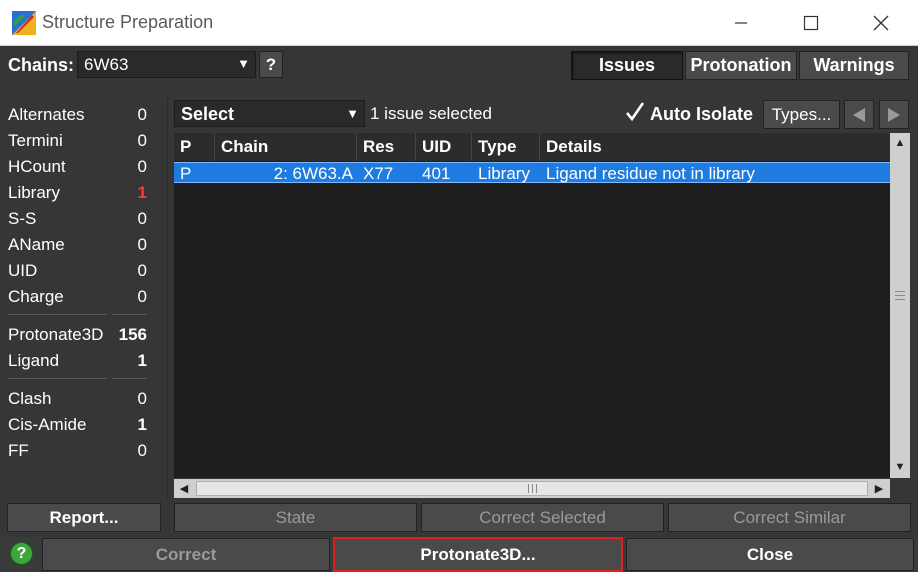  What do you see at coordinates (444, 147) in the screenshot?
I see `column-header-uid: UID` at bounding box center [444, 147].